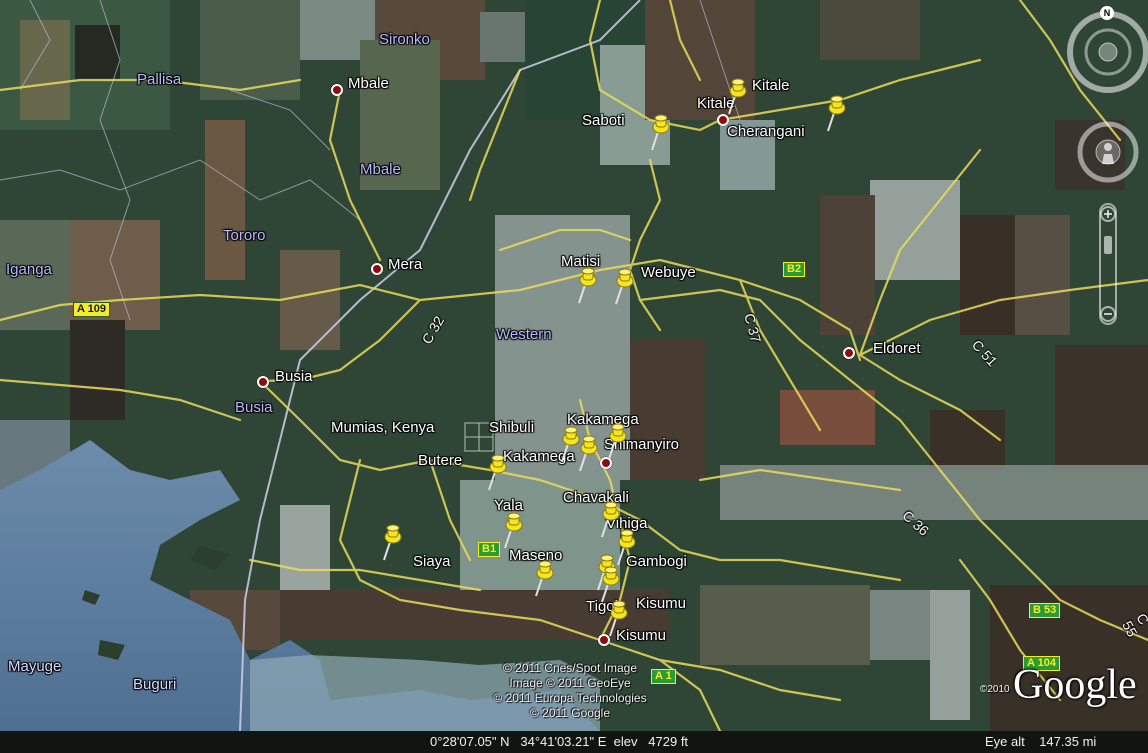  I want to click on label-iganga: Iganga, so click(29, 269).